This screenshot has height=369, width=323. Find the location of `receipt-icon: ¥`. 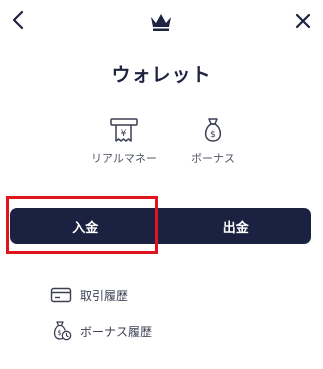

receipt-icon: ¥ is located at coordinates (124, 130).